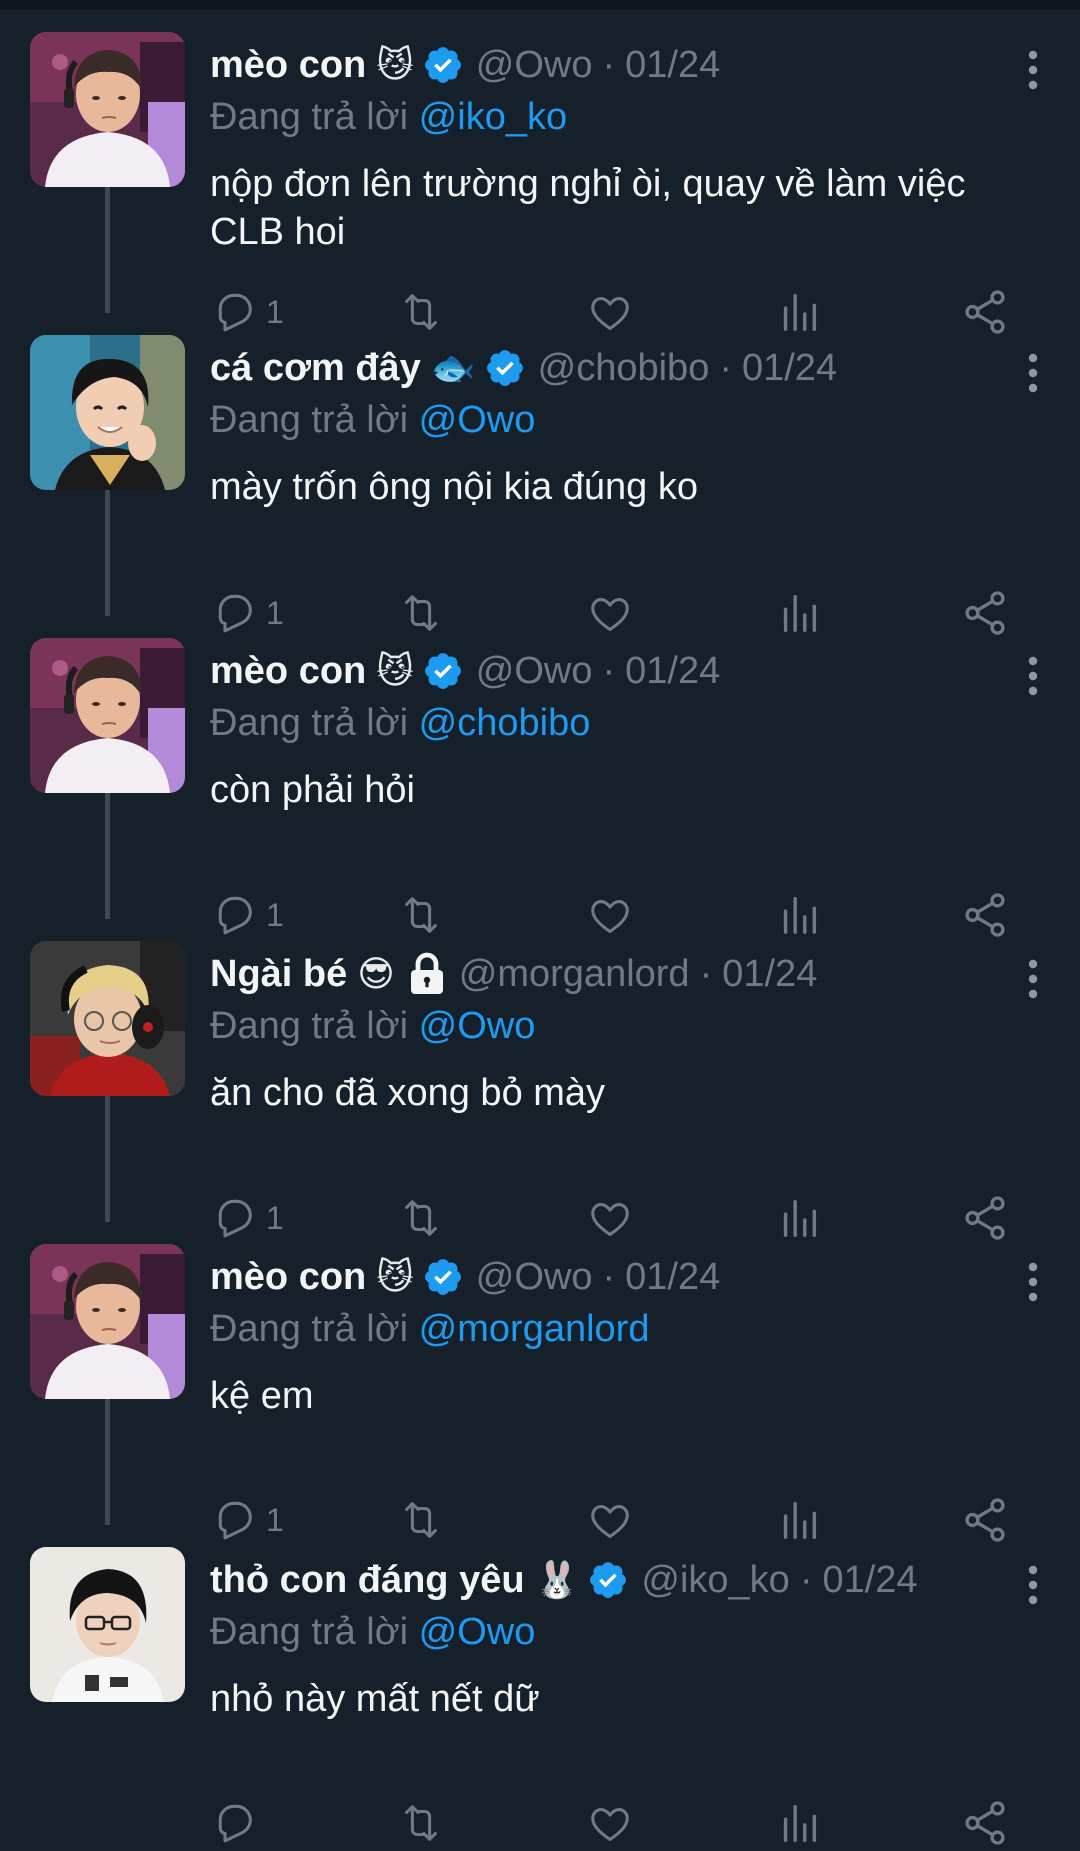 The height and width of the screenshot is (1851, 1080). Describe the element at coordinates (312, 790) in the screenshot. I see `tweet-text: còn phải hỏi` at that location.